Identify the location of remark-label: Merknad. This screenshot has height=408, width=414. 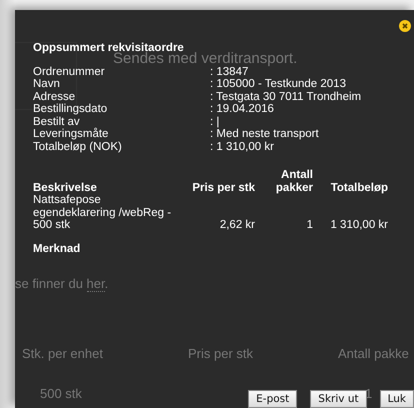
(57, 248).